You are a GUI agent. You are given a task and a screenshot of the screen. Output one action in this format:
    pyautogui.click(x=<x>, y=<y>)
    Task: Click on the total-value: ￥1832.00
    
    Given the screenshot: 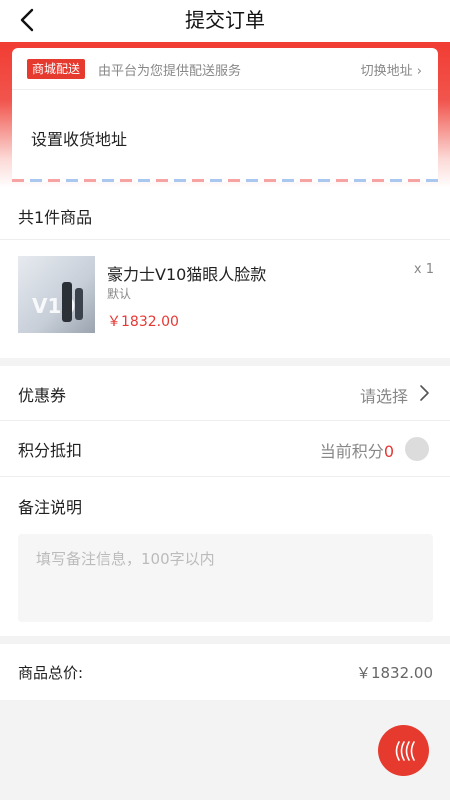 What is the action you would take?
    pyautogui.click(x=394, y=673)
    